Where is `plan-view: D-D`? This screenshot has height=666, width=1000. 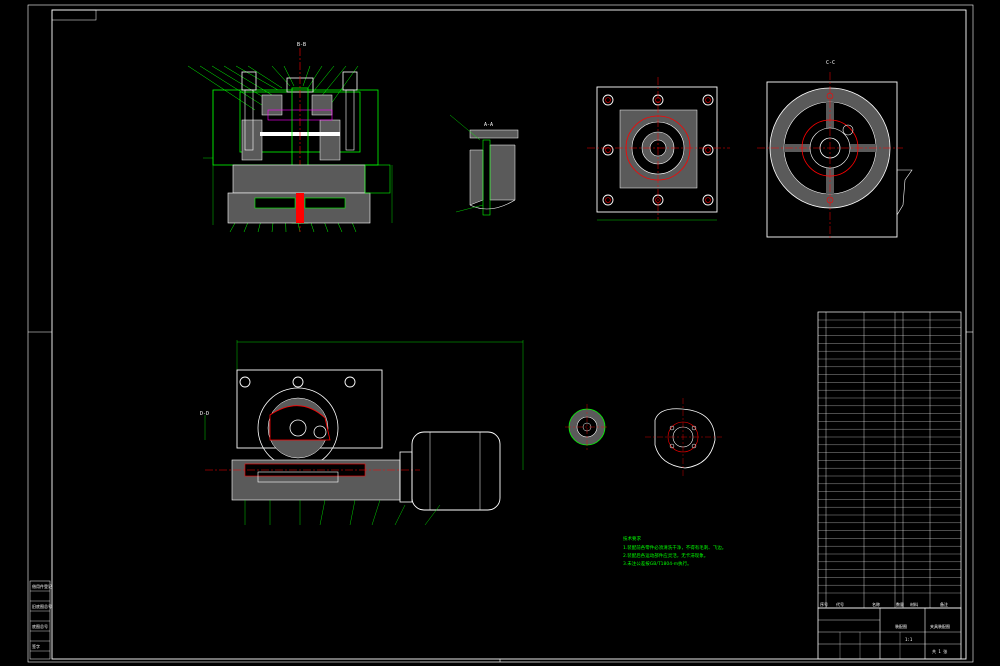 plan-view: D-D is located at coordinates (362, 433).